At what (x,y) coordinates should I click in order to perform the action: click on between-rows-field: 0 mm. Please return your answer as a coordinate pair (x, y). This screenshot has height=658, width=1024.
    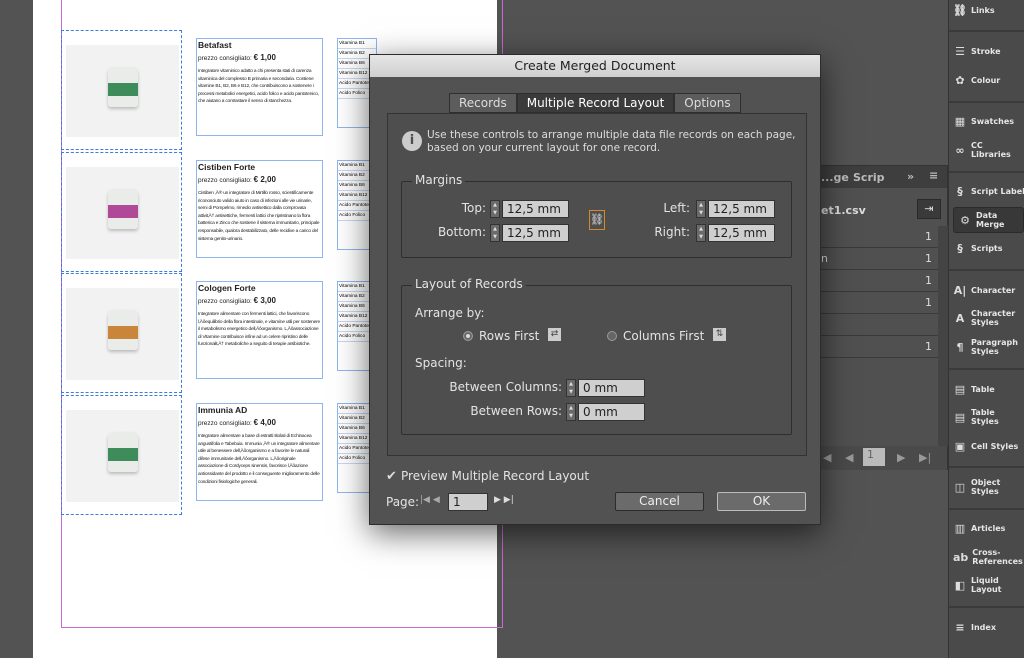
    Looking at the image, I should click on (611, 412).